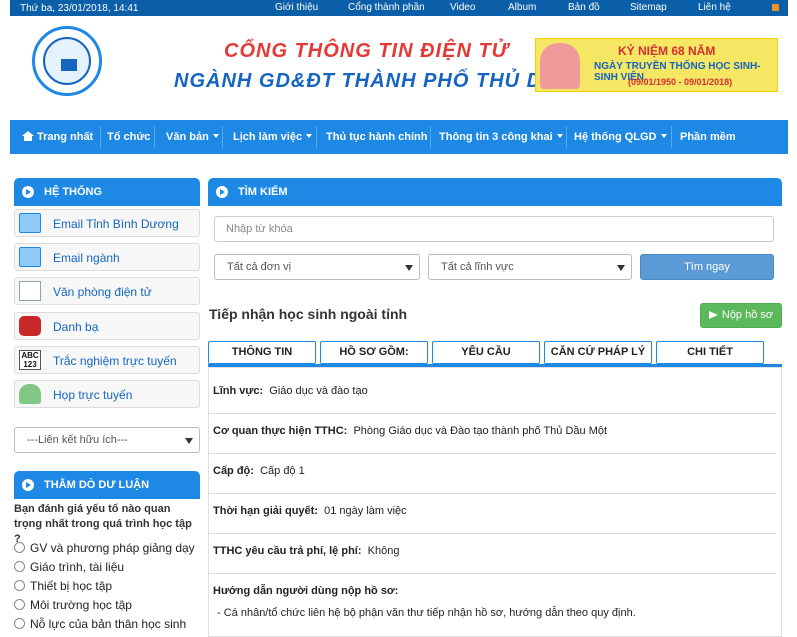 The image size is (797, 637). What do you see at coordinates (69, 567) in the screenshot?
I see `poll-option: Giáo trình, tài liệu` at bounding box center [69, 567].